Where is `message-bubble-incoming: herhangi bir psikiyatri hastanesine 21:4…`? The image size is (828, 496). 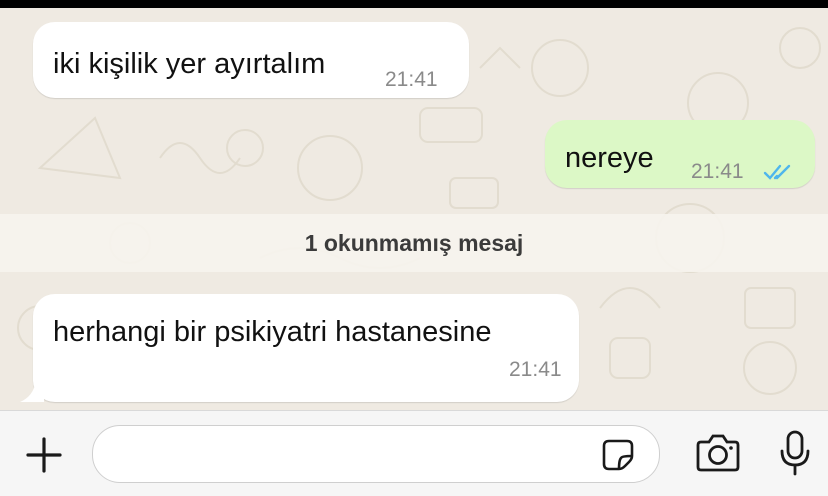
message-bubble-incoming: herhangi bir psikiyatri hastanesine 21:4… is located at coordinates (306, 348).